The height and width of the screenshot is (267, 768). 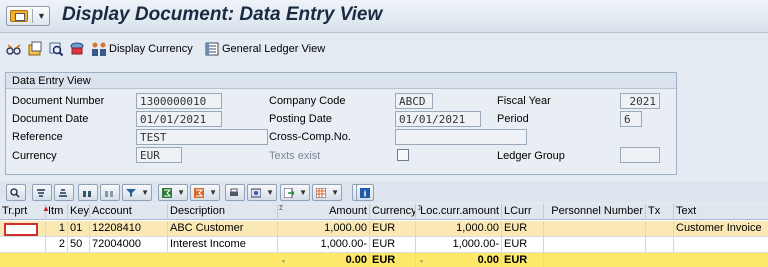 I want to click on reference-label: Reference, so click(x=37, y=137).